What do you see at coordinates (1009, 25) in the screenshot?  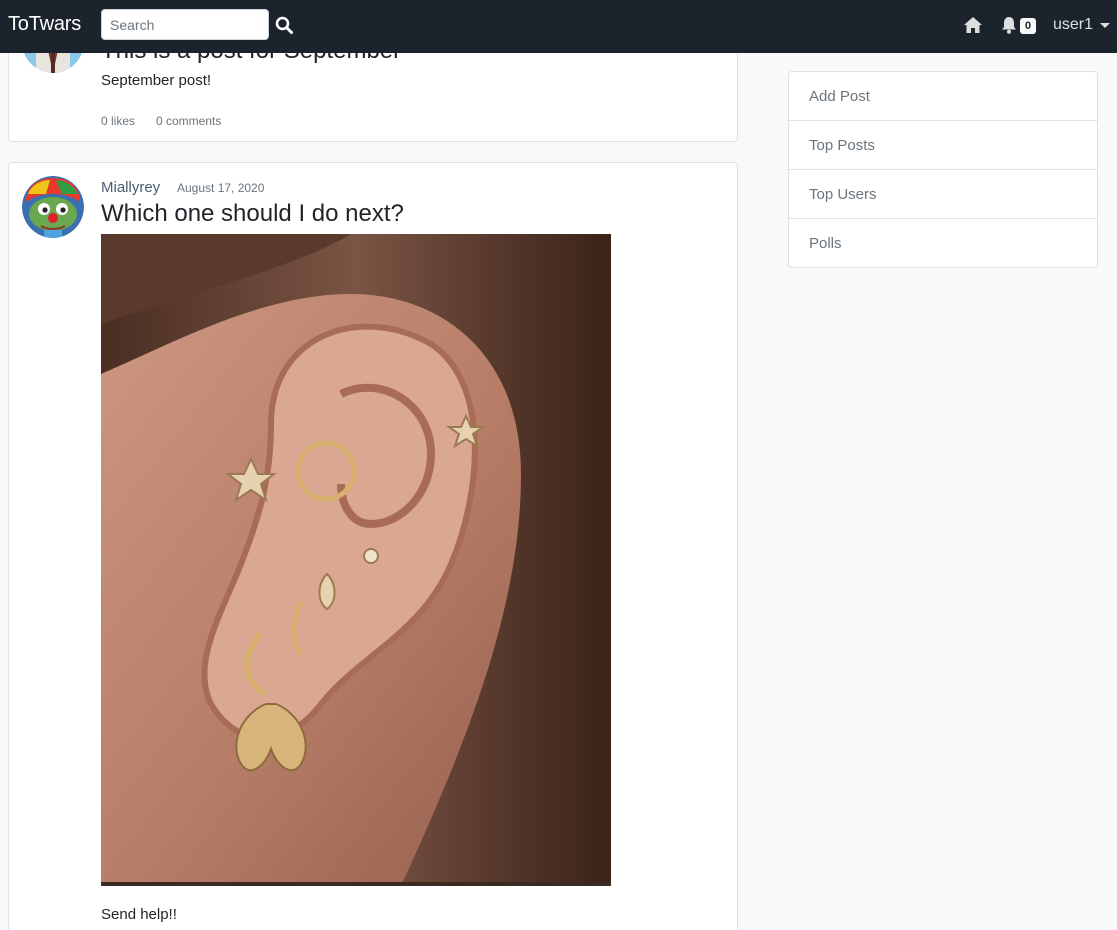 I see `bell-icon` at bounding box center [1009, 25].